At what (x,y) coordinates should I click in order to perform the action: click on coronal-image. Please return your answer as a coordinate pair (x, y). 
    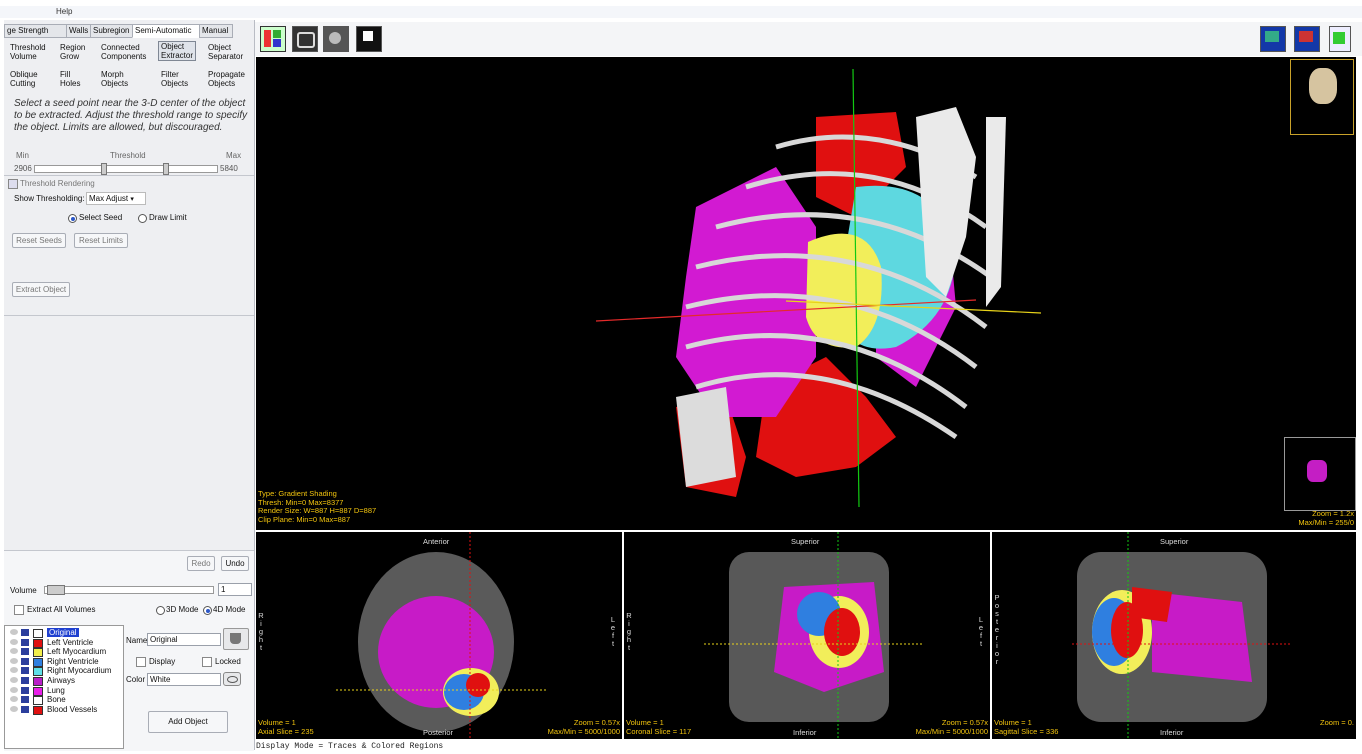
    Looking at the image, I should click on (814, 635).